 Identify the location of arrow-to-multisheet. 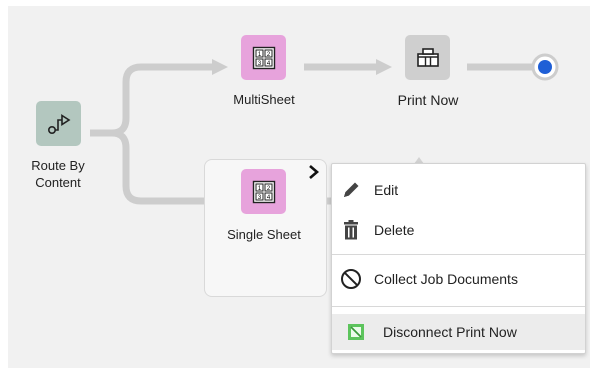
(220, 67).